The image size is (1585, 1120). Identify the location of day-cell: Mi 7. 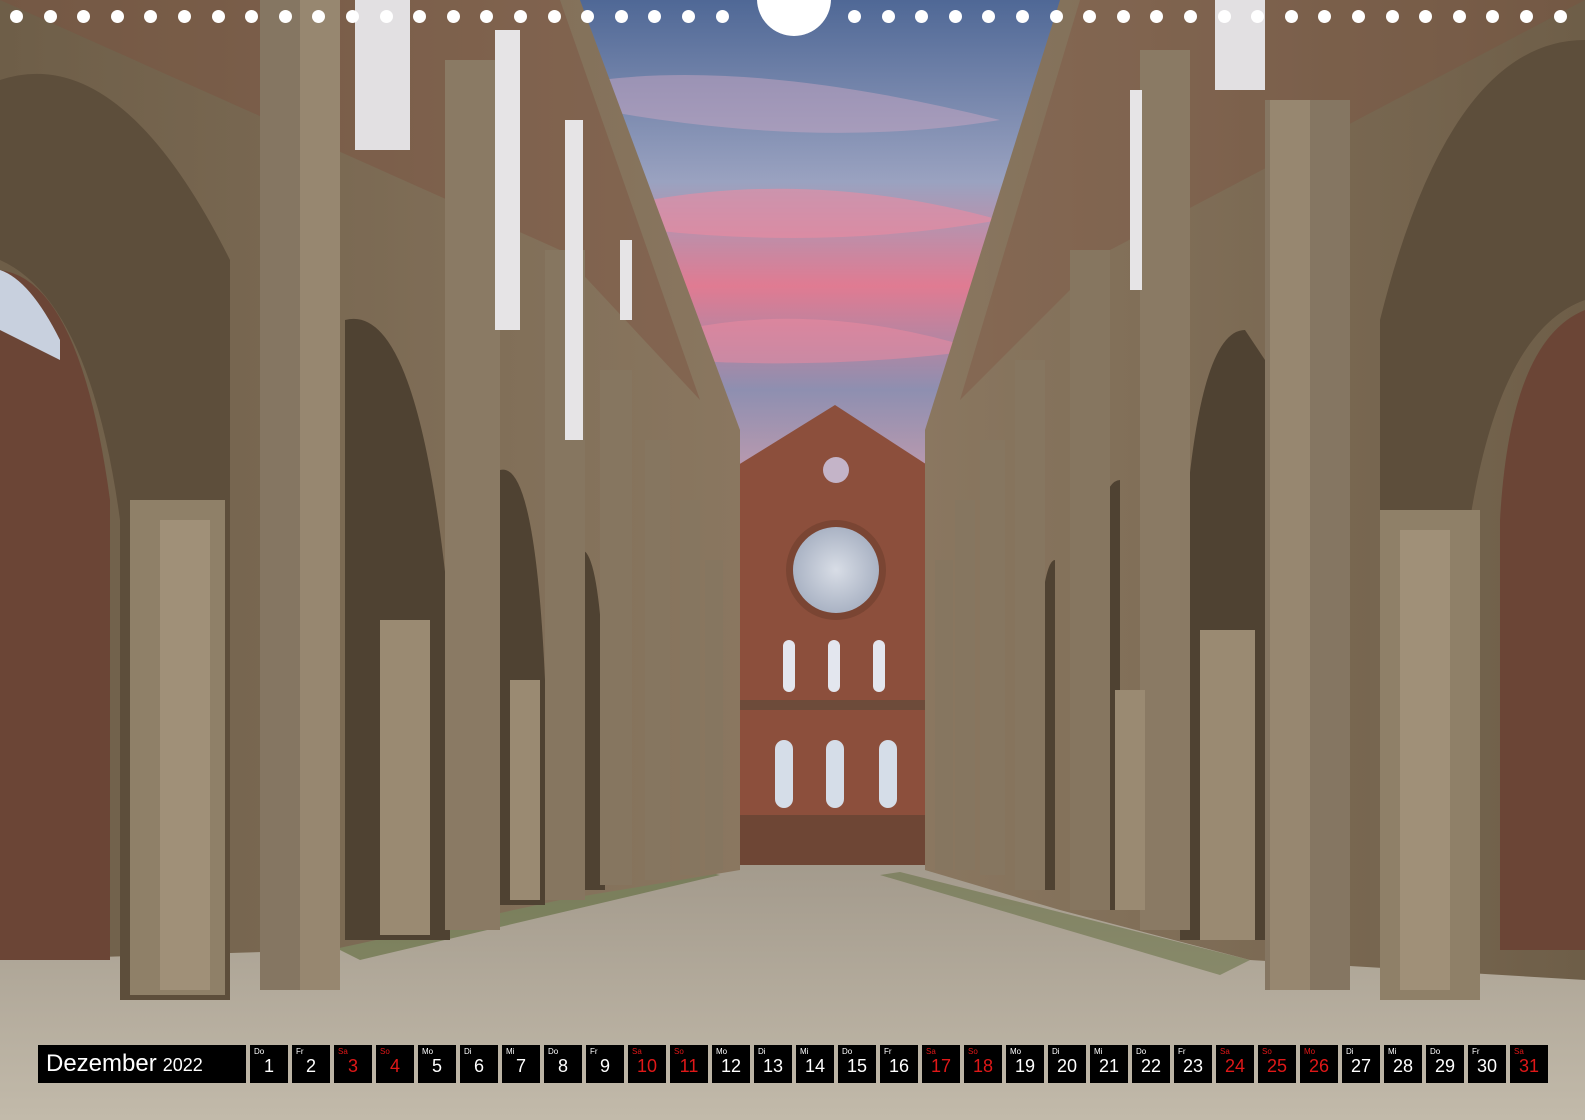
(521, 1064).